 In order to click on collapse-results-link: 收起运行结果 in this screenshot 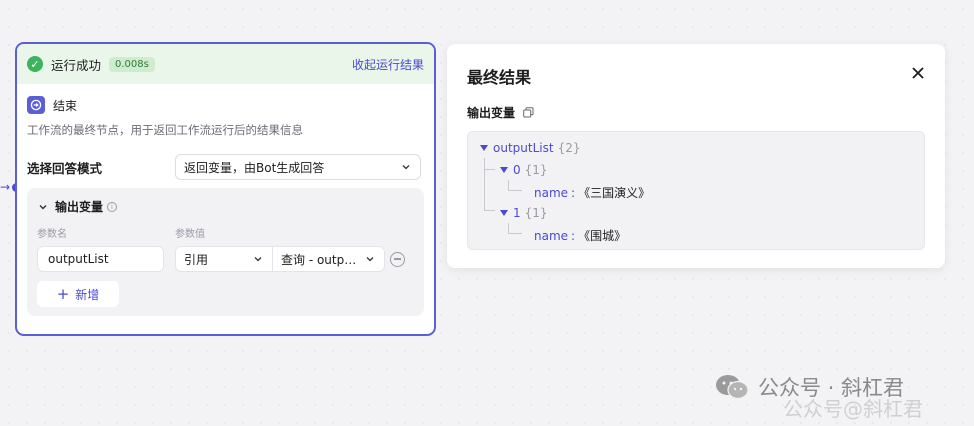, I will do `click(388, 64)`.